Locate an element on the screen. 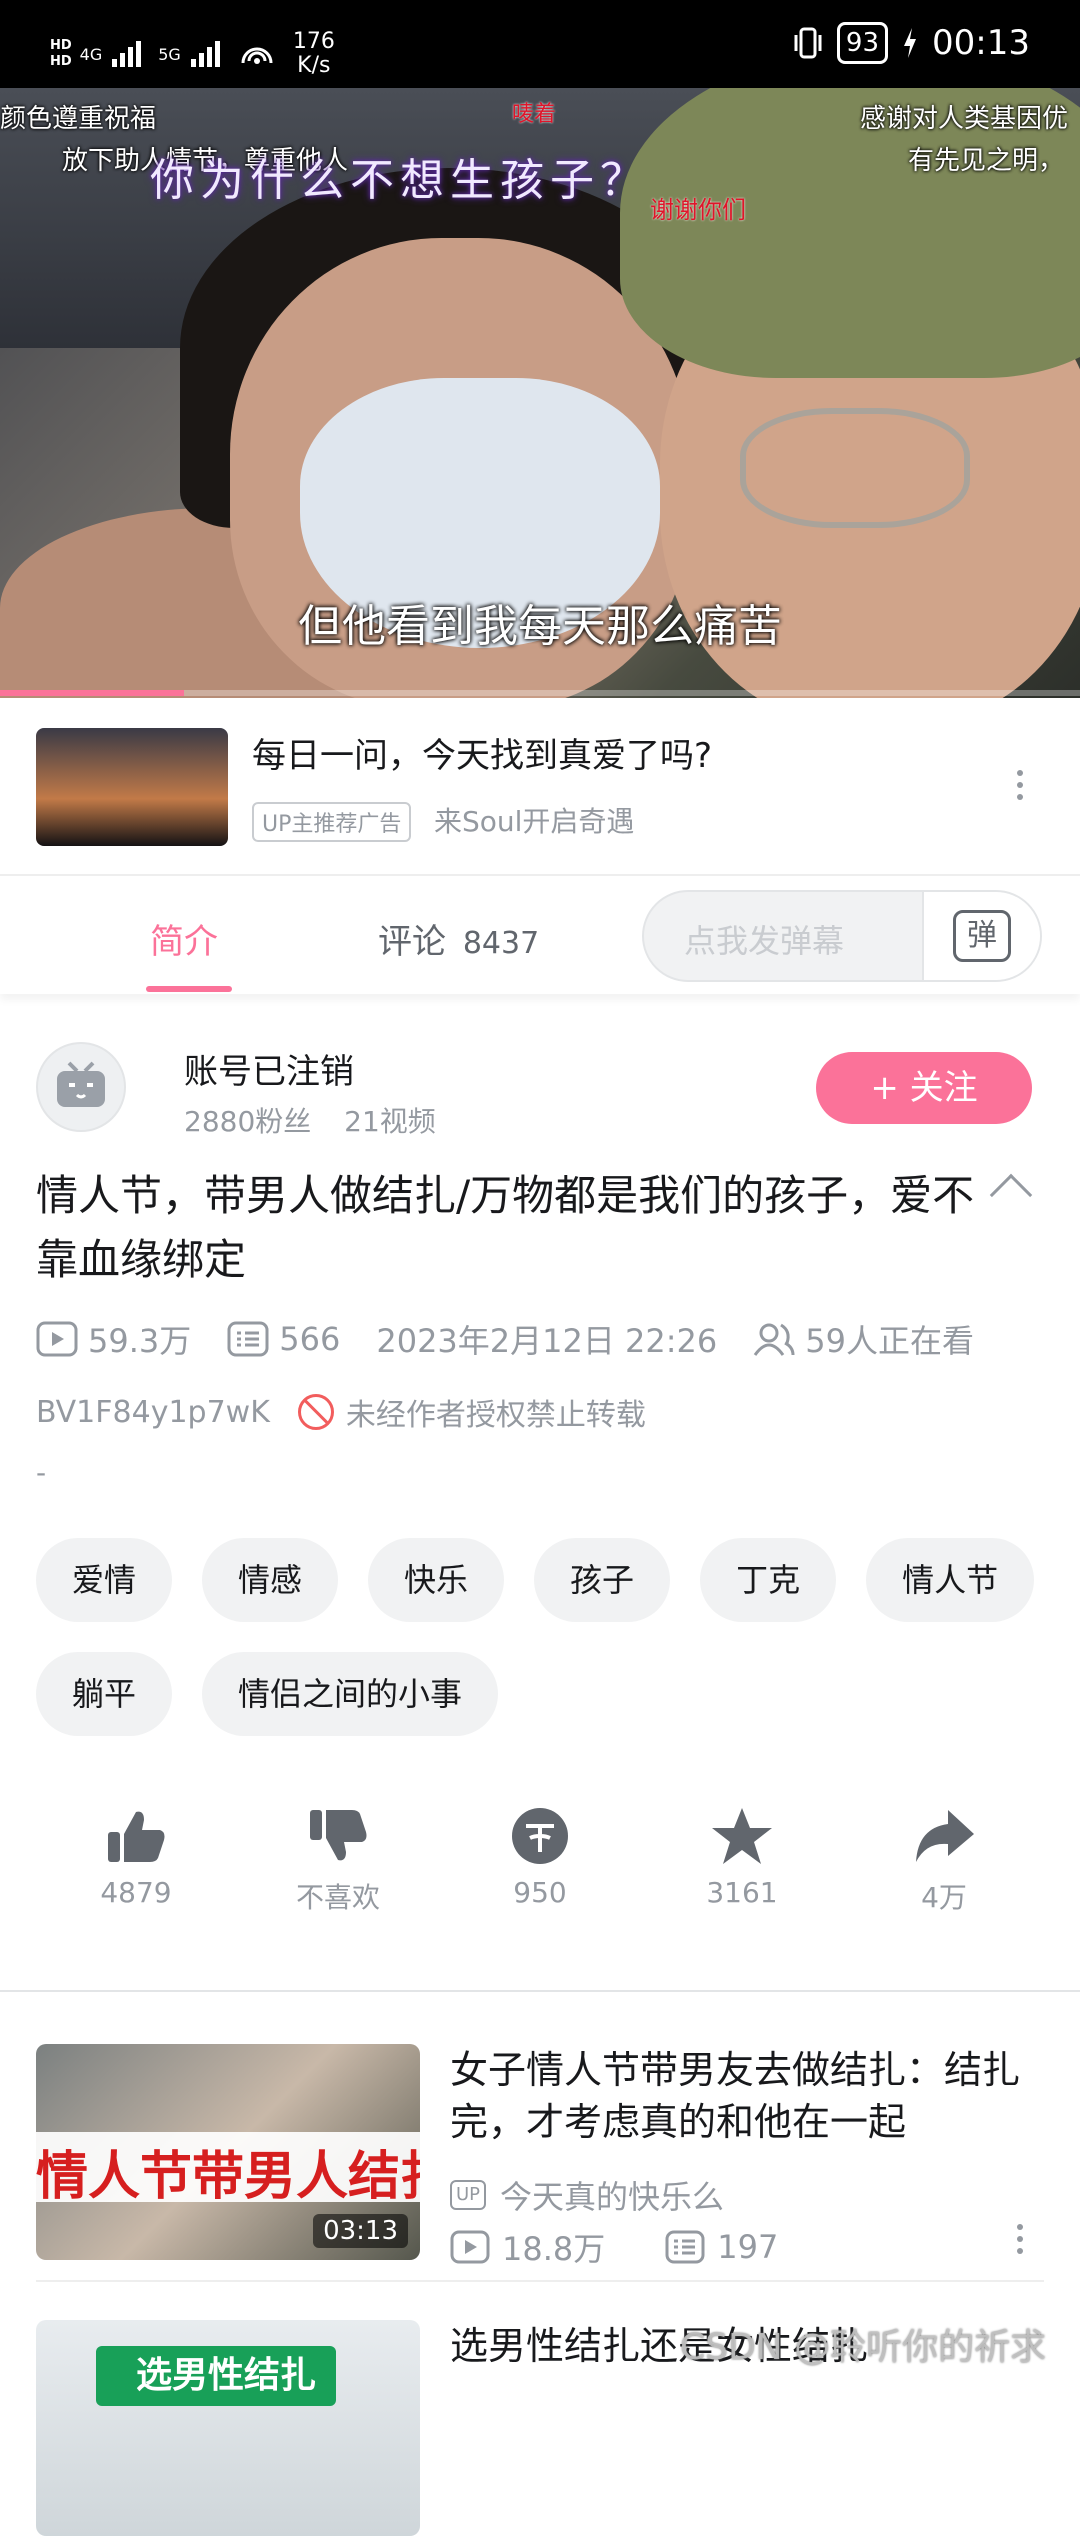  ad-banner: 每日一问，今天找到真爱了吗? UP主推荐广告 来Soul开启奇遇 is located at coordinates (540, 787).